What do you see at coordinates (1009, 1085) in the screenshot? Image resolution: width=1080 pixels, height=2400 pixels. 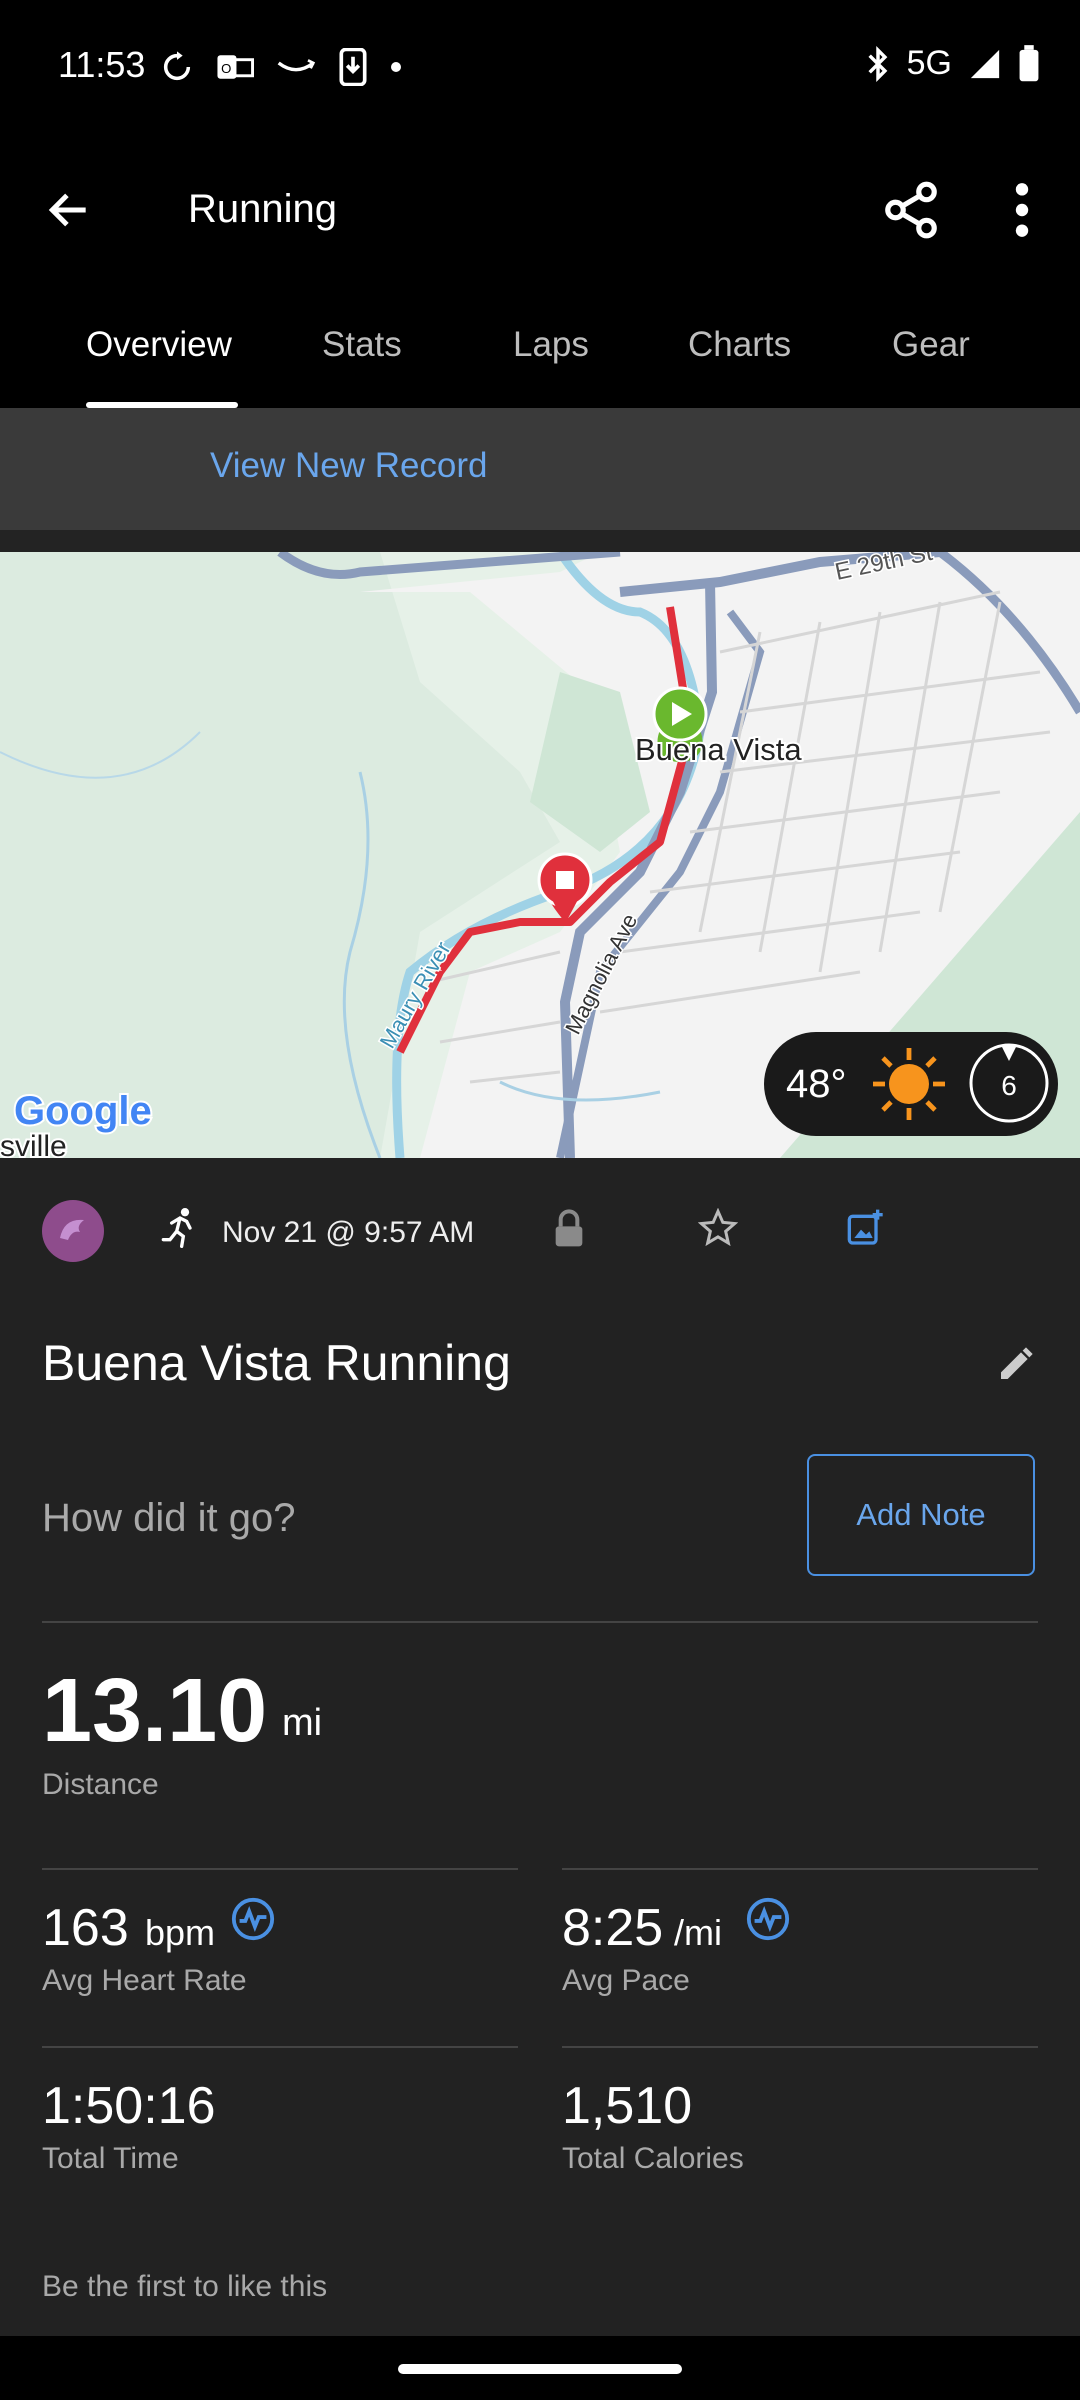 I see `wind-speed: 6` at bounding box center [1009, 1085].